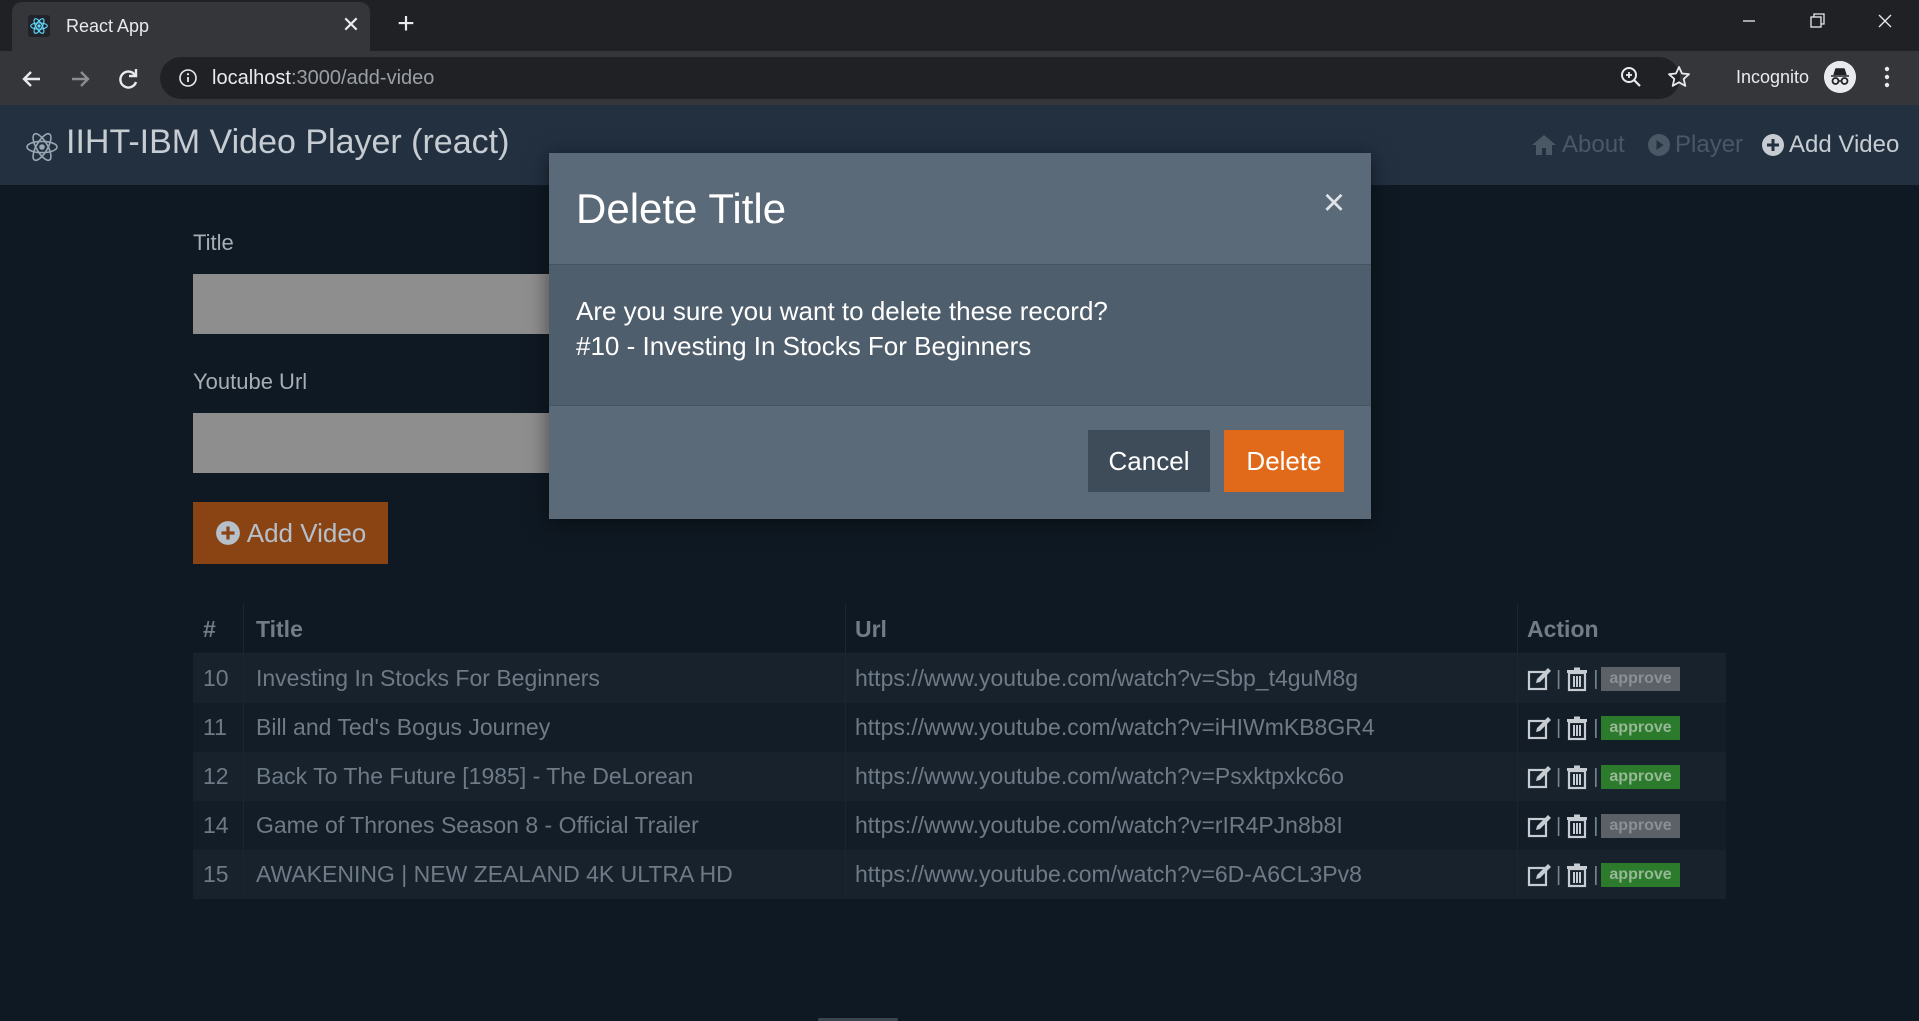  I want to click on nav-about-link: About, so click(1577, 145).